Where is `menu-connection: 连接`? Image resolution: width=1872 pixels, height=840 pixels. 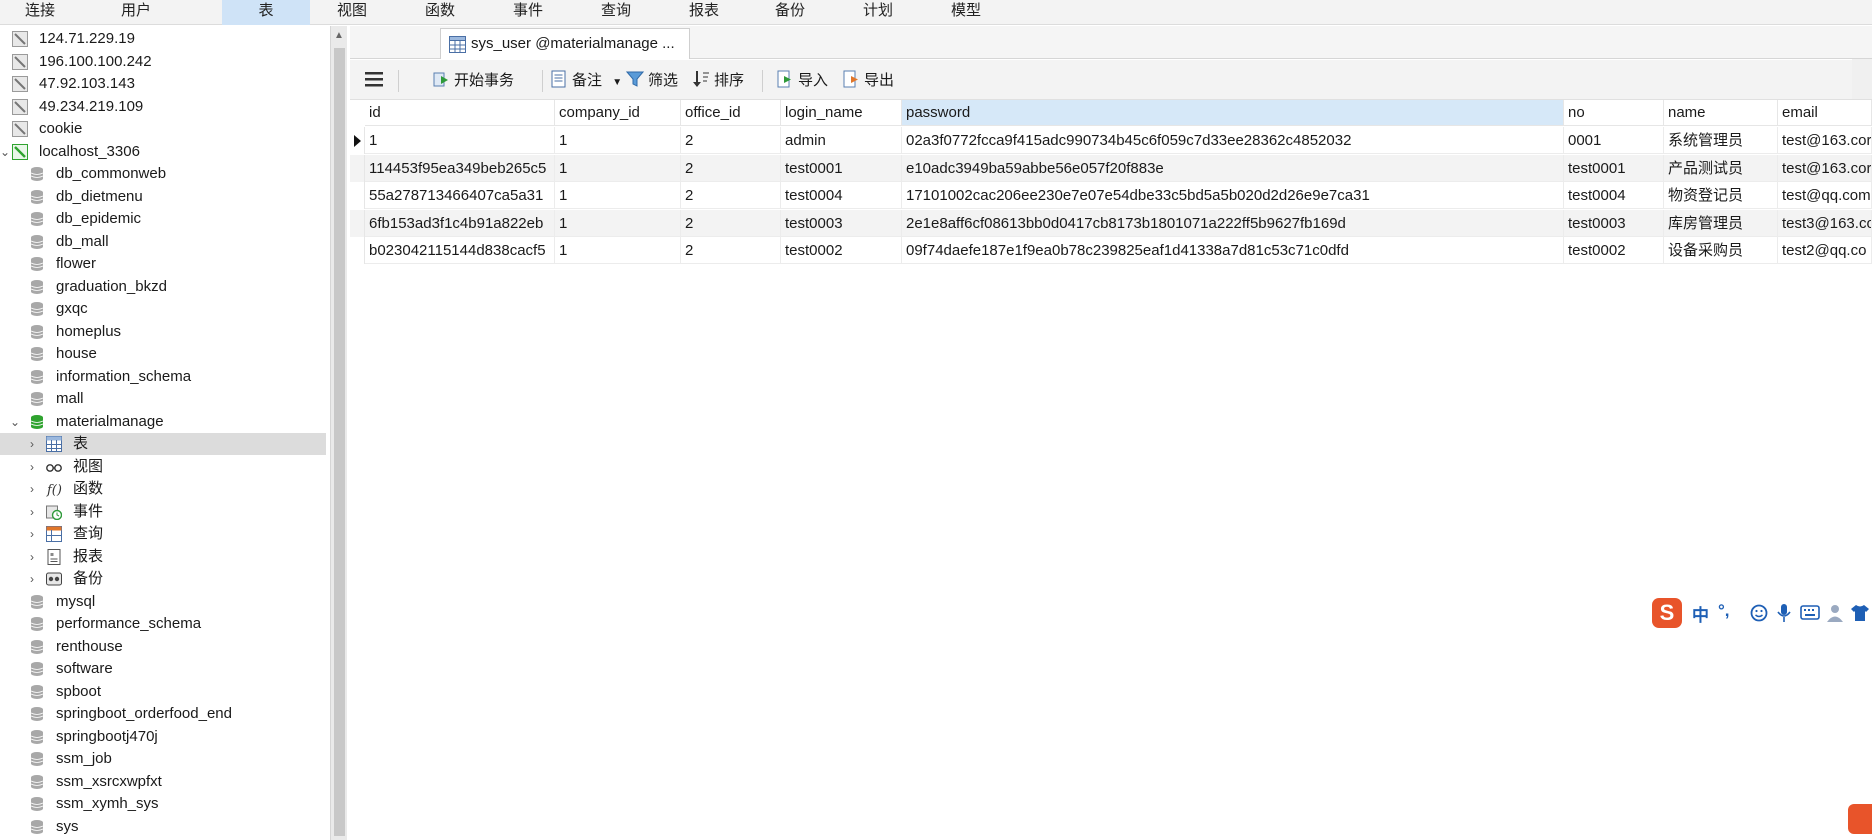 menu-connection: 连接 is located at coordinates (40, 12).